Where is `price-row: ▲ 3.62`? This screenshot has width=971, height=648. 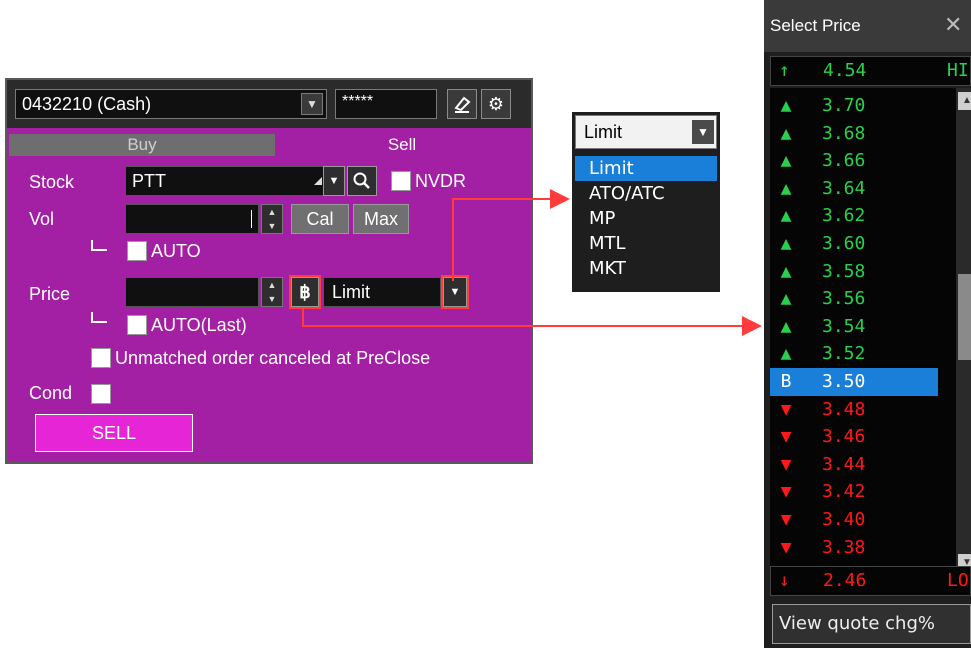
price-row: ▲ 3.62 is located at coordinates (854, 216).